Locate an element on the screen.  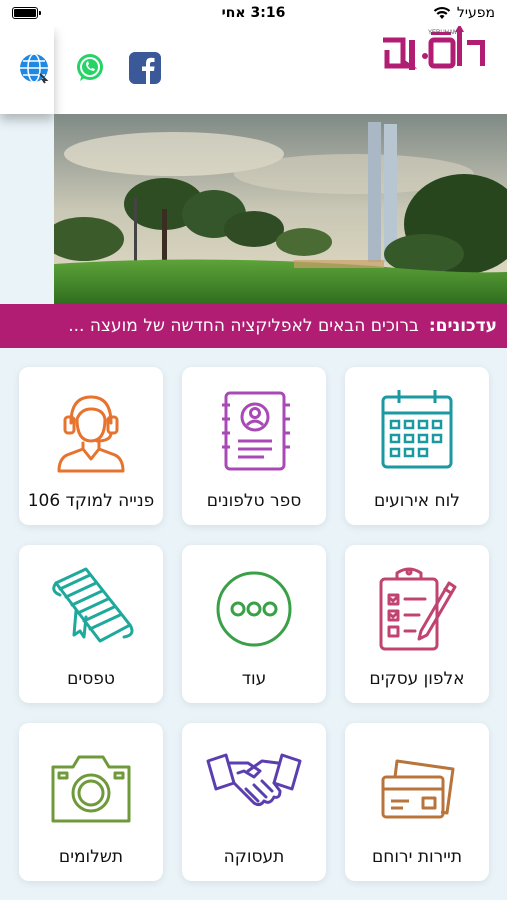
tile-label: תעסוקה is located at coordinates (254, 857).